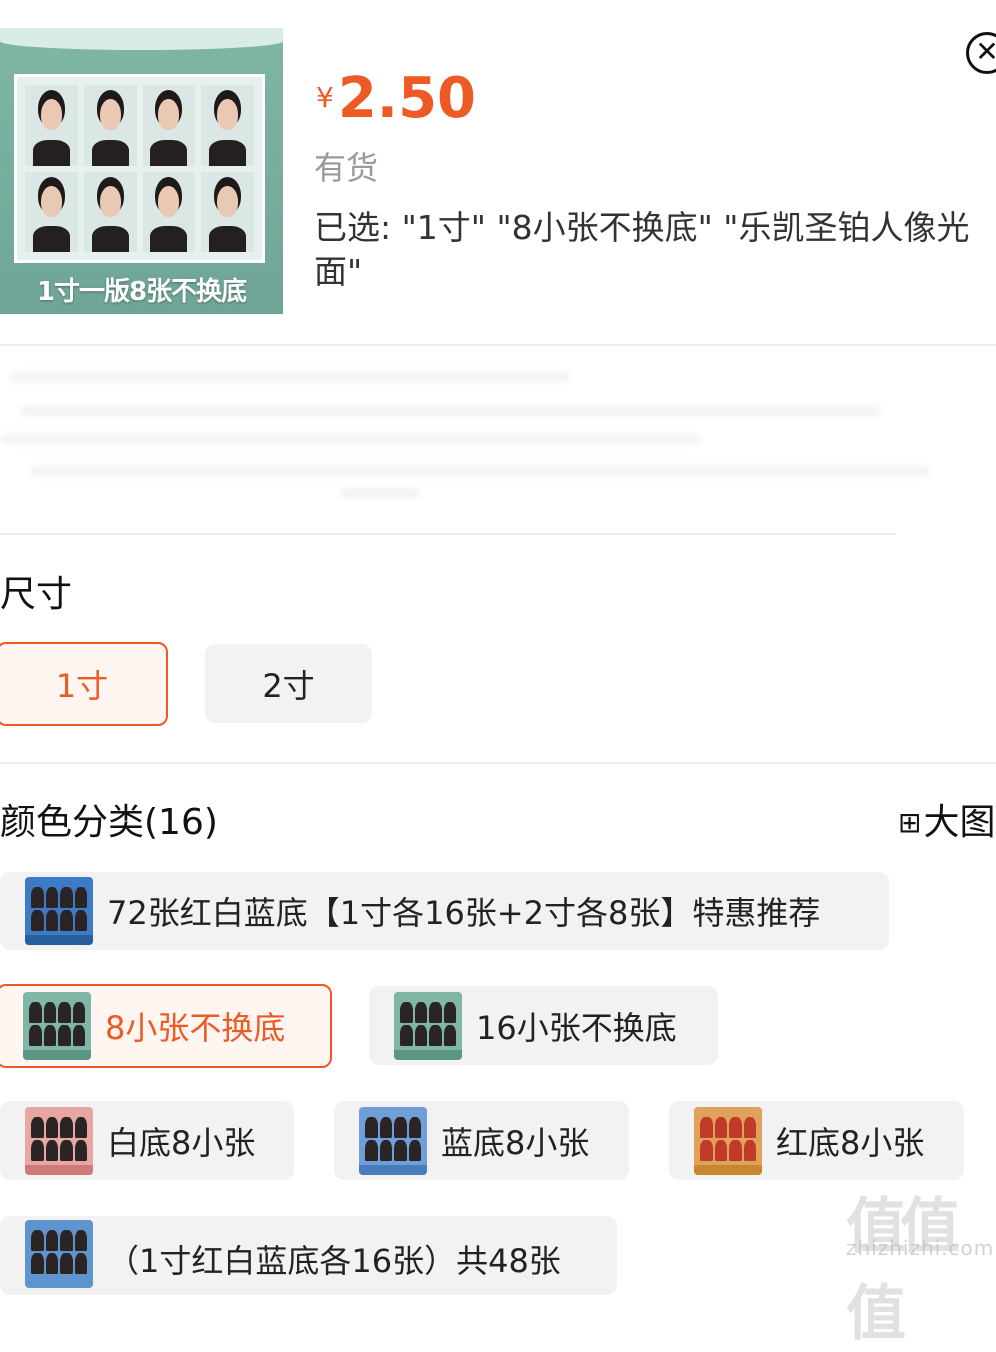 This screenshot has width=996, height=1352. I want to click on price: ¥2.50, so click(396, 98).